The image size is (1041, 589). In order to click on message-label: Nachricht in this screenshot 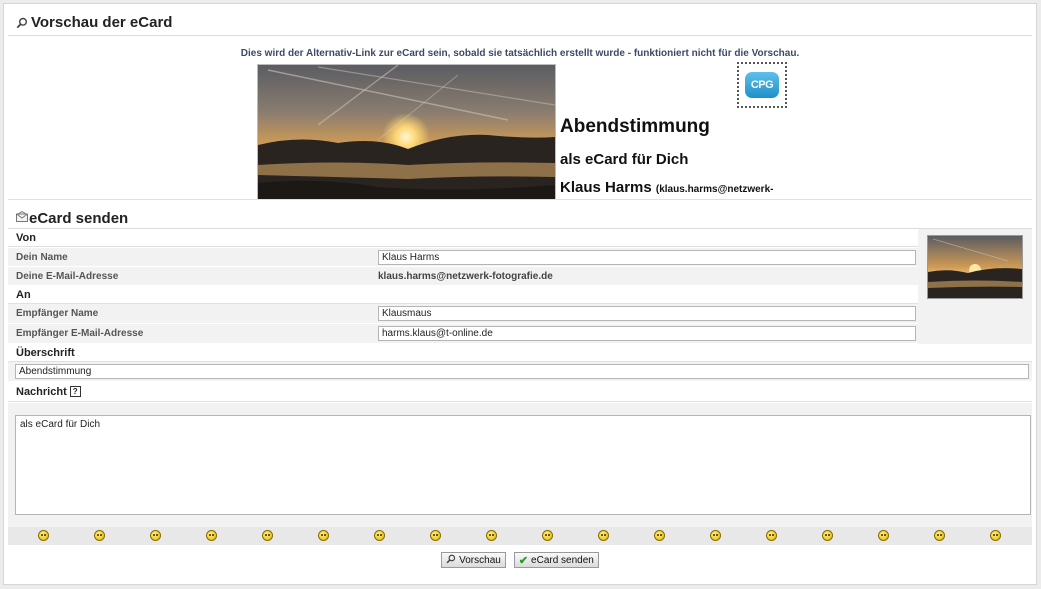, I will do `click(41, 391)`.